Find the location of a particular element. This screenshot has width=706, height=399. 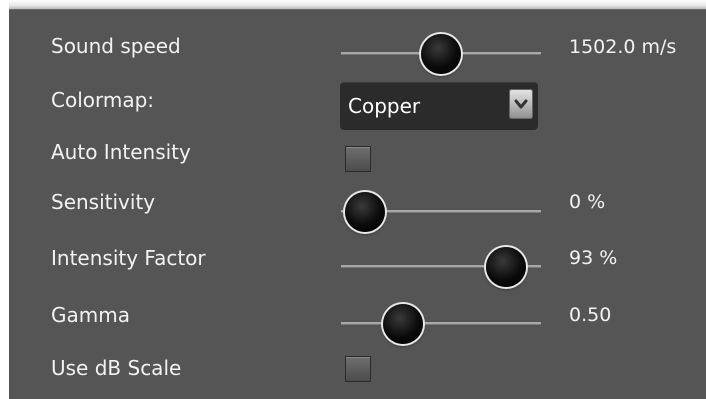

gamma-slider-track is located at coordinates (441, 323).